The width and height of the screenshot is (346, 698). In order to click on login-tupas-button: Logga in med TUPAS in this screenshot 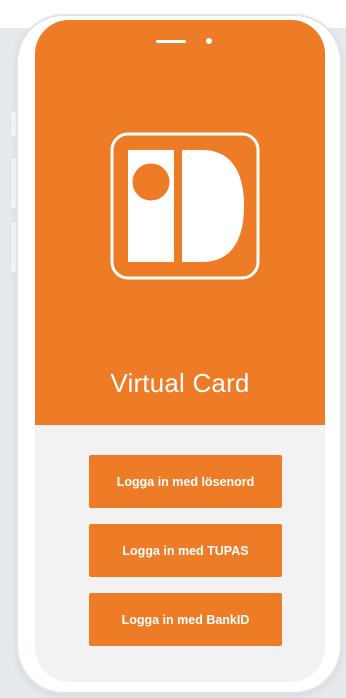, I will do `click(185, 550)`.